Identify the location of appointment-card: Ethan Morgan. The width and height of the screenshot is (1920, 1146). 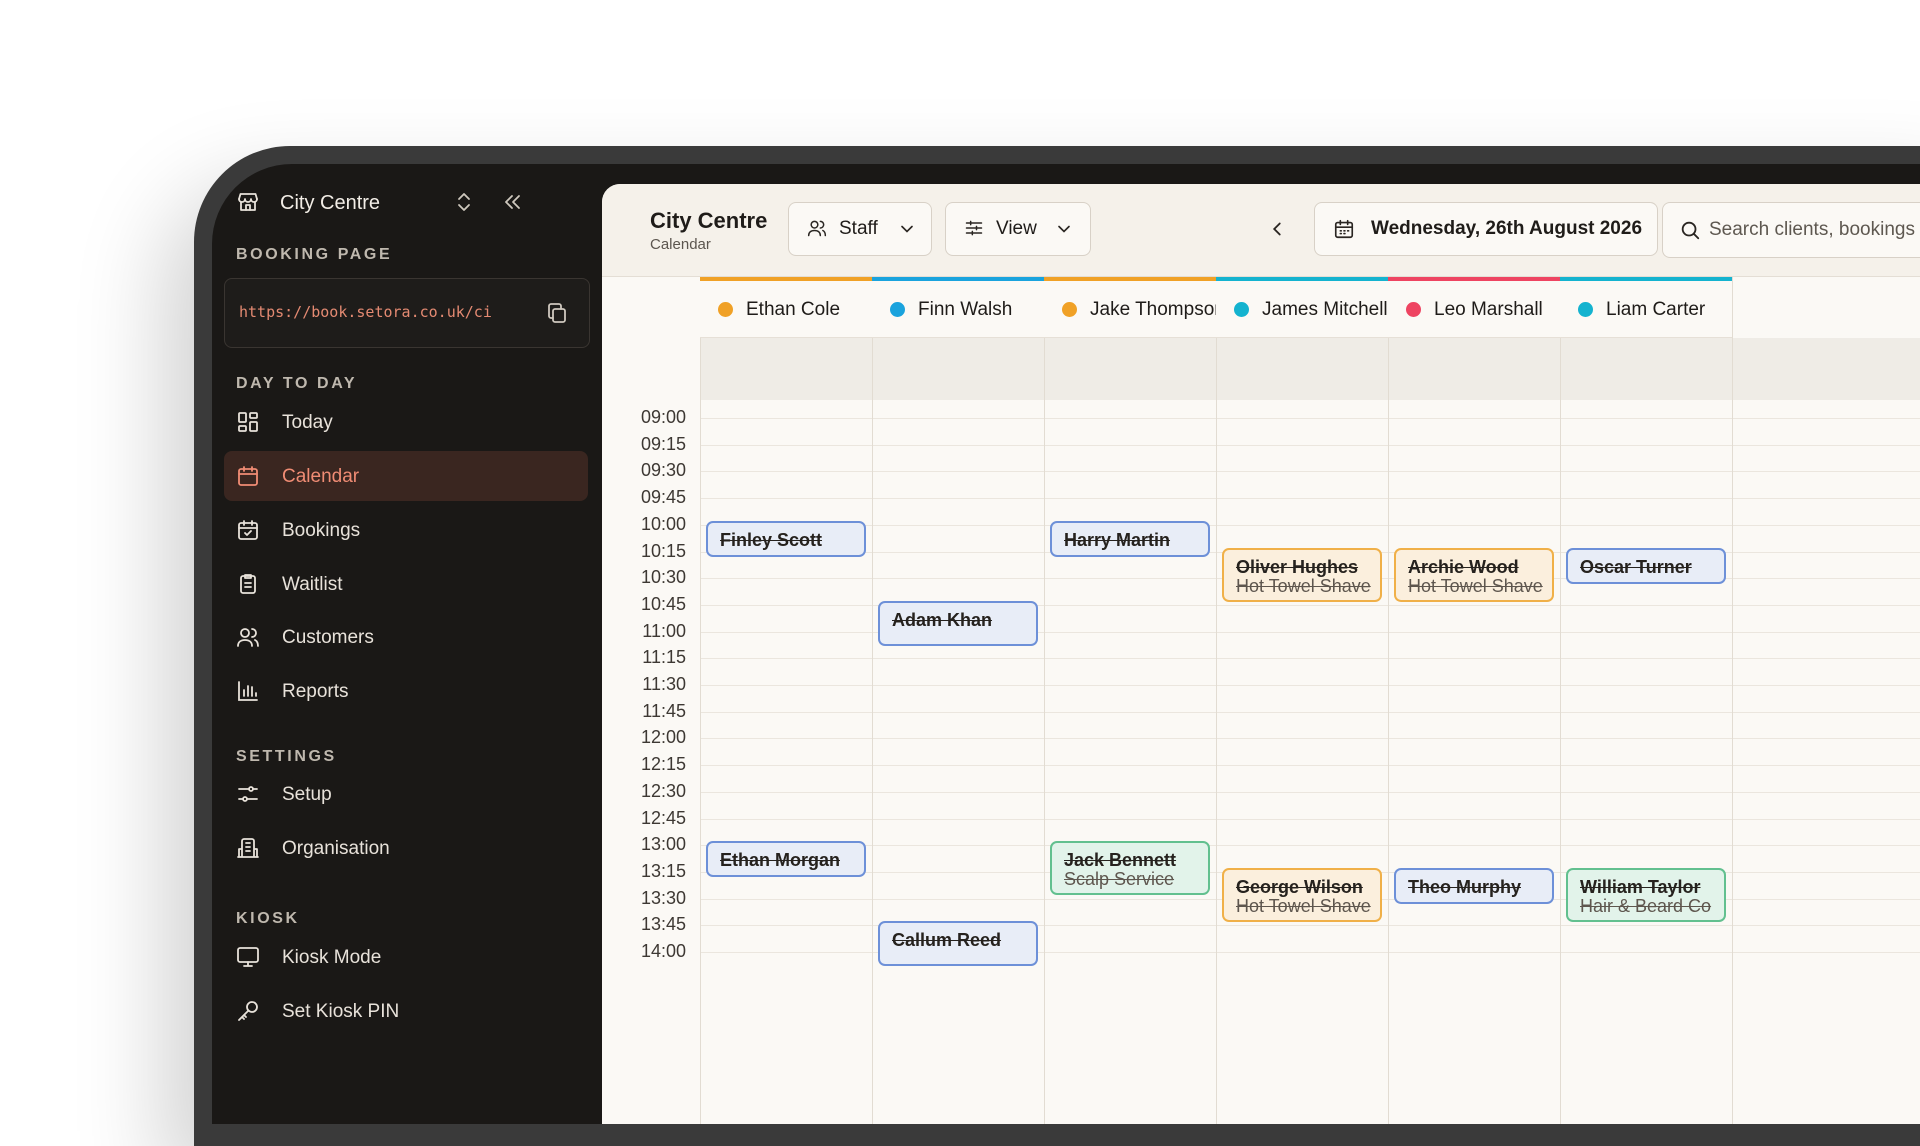
(786, 859).